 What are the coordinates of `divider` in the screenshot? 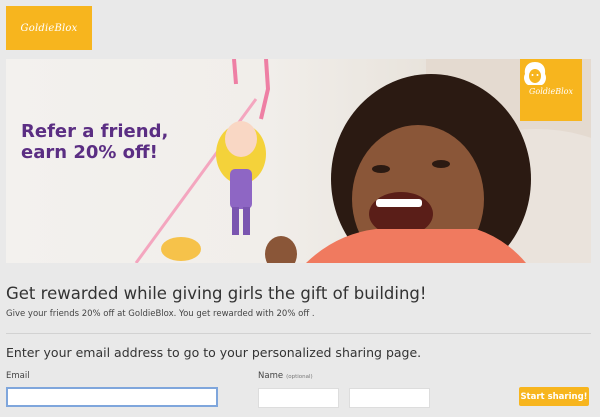 It's located at (298, 333).